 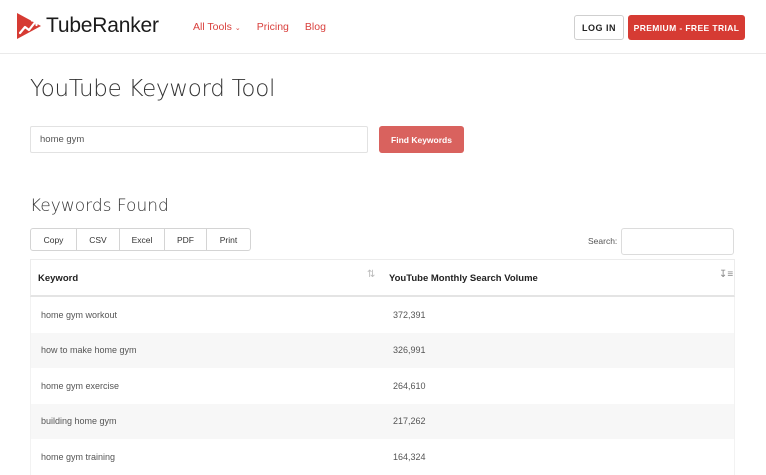 What do you see at coordinates (409, 350) in the screenshot?
I see `volume-cell: 326,991` at bounding box center [409, 350].